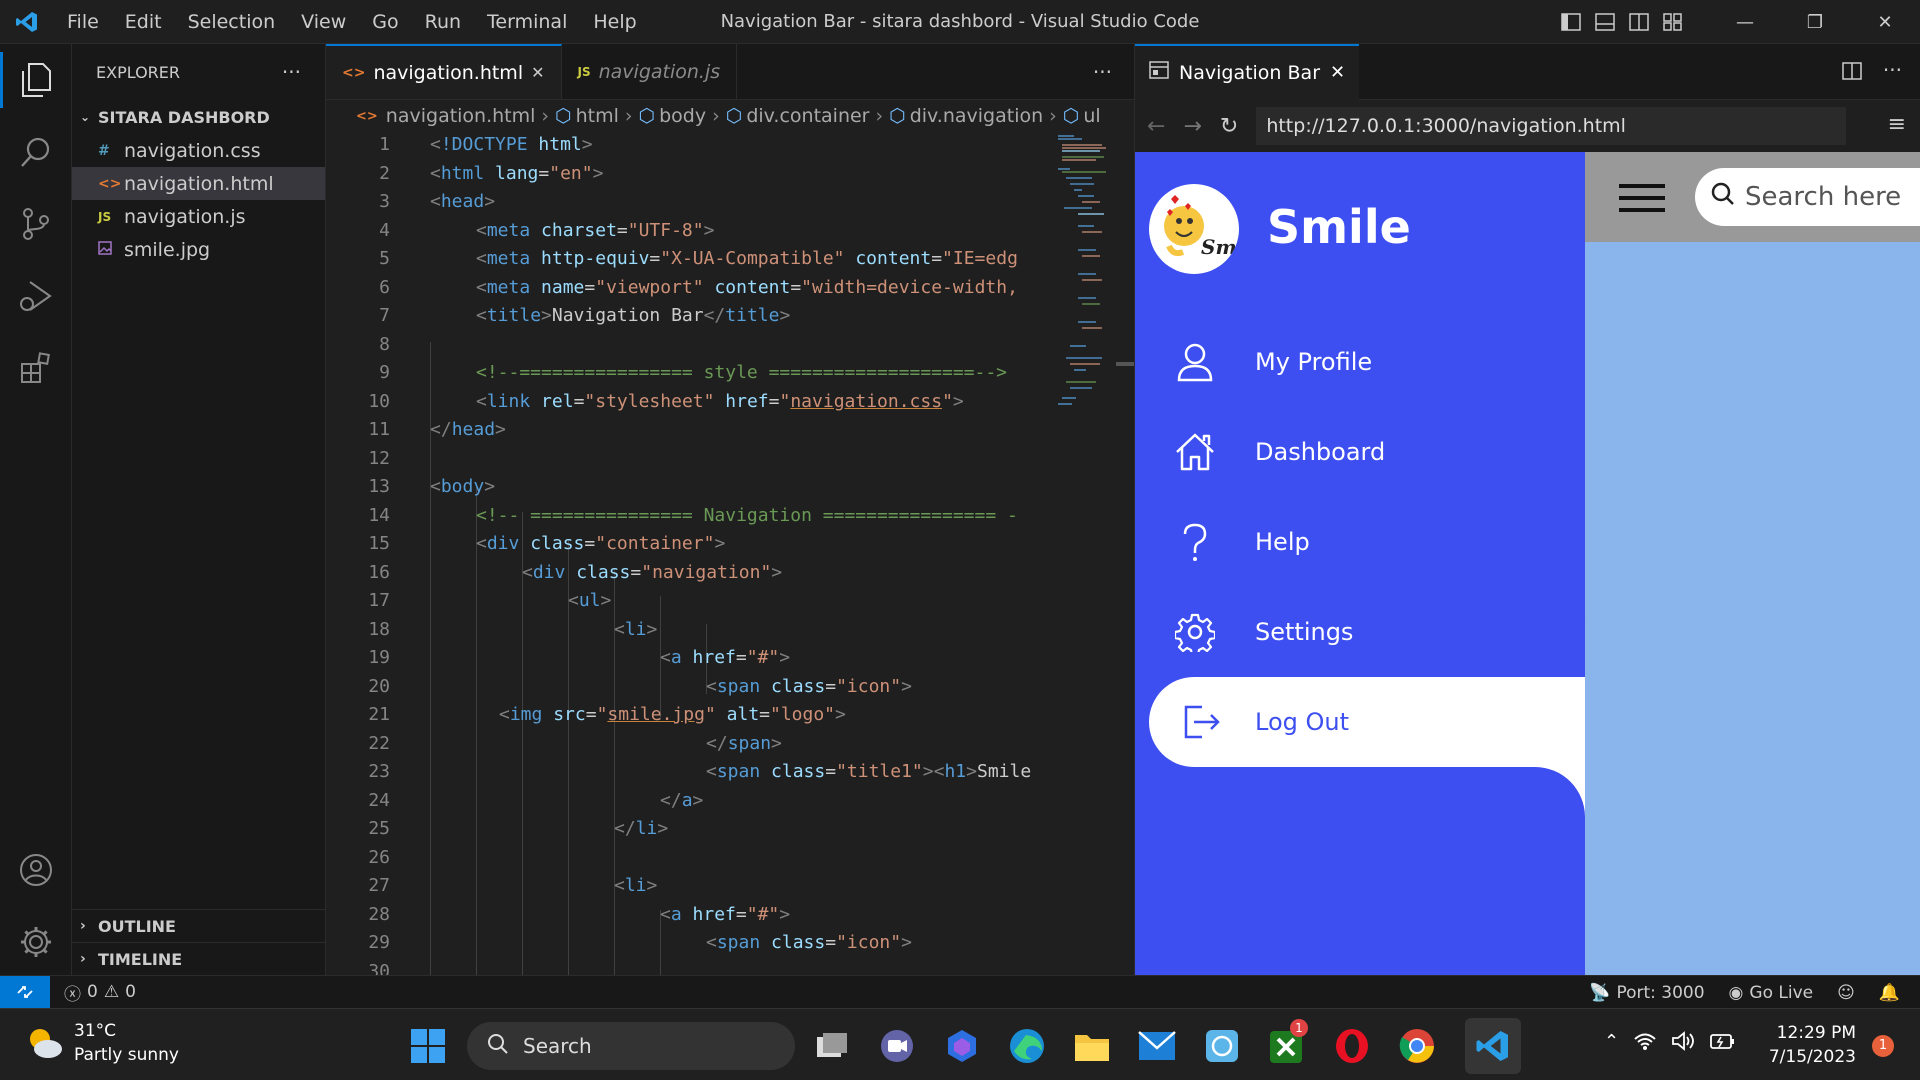  I want to click on page-search-box: Search here, so click(1807, 197).